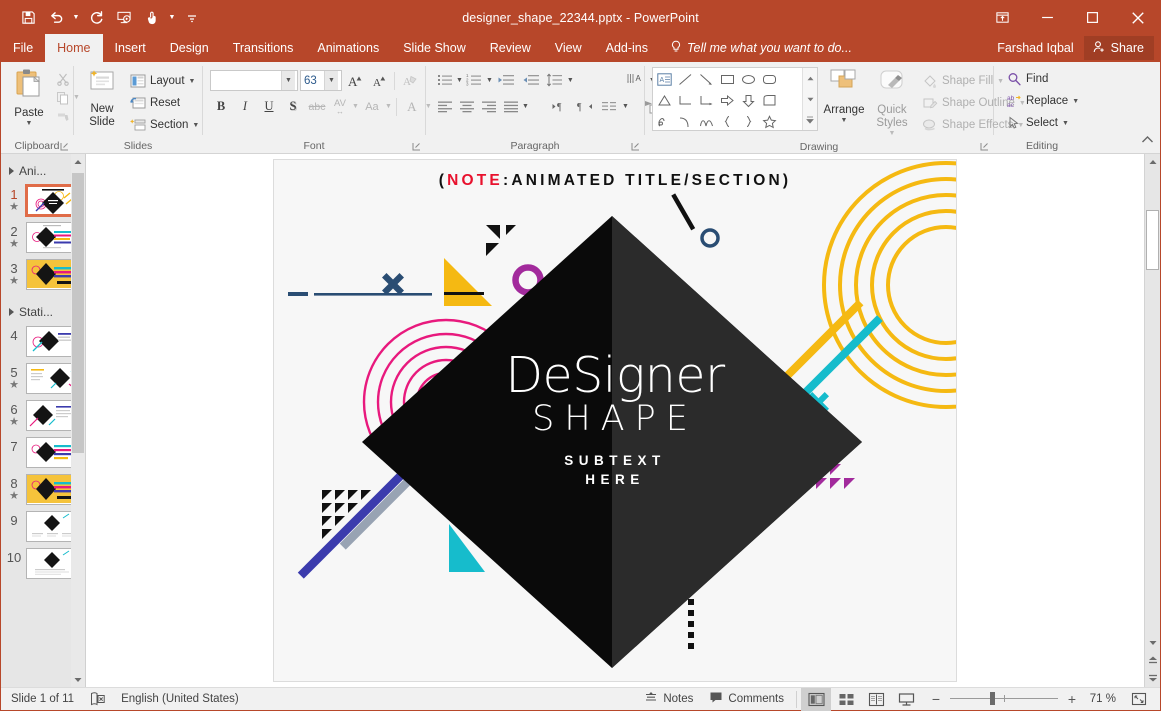 The image size is (1161, 711). Describe the element at coordinates (627, 48) in the screenshot. I see `tab-add-ins: Add-ins` at that location.